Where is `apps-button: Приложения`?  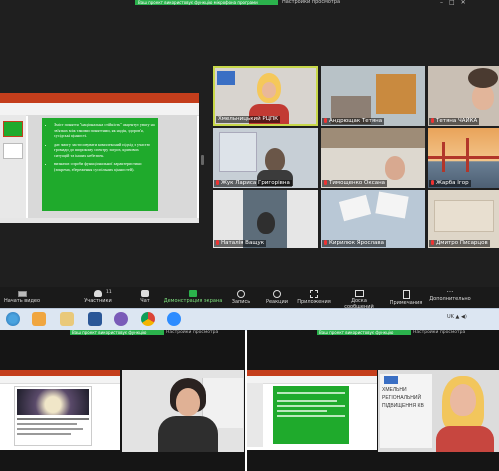 apps-button: Приложения is located at coordinates (314, 296).